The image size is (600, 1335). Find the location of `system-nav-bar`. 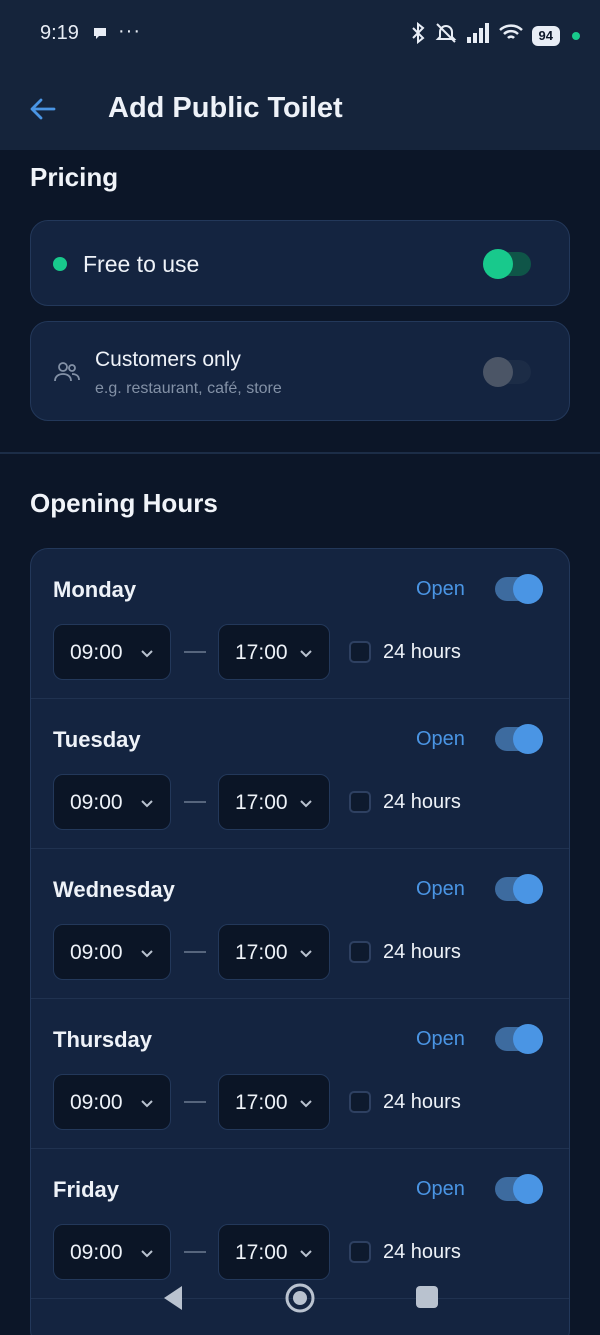

system-nav-bar is located at coordinates (300, 1298).